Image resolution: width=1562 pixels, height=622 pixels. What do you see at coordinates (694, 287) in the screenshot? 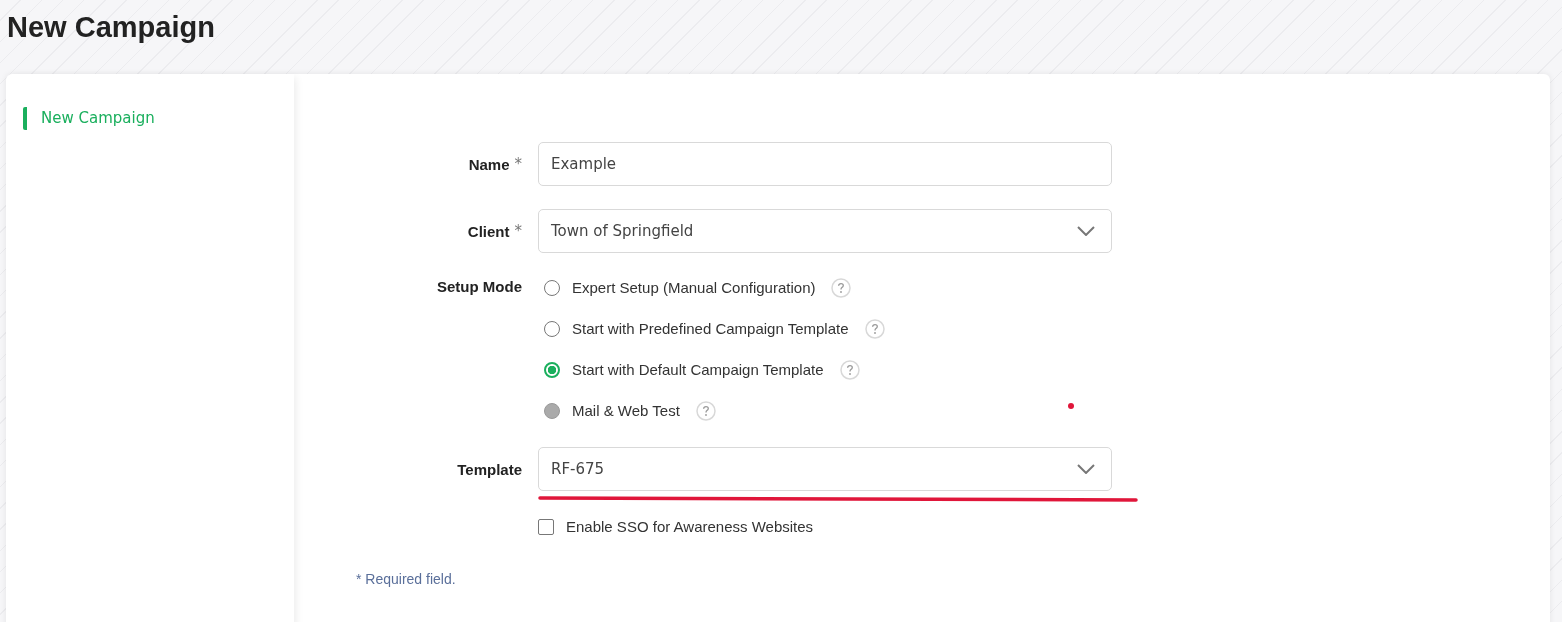
I see `radio-label: Expert Setup (Manual Configuration)` at bounding box center [694, 287].